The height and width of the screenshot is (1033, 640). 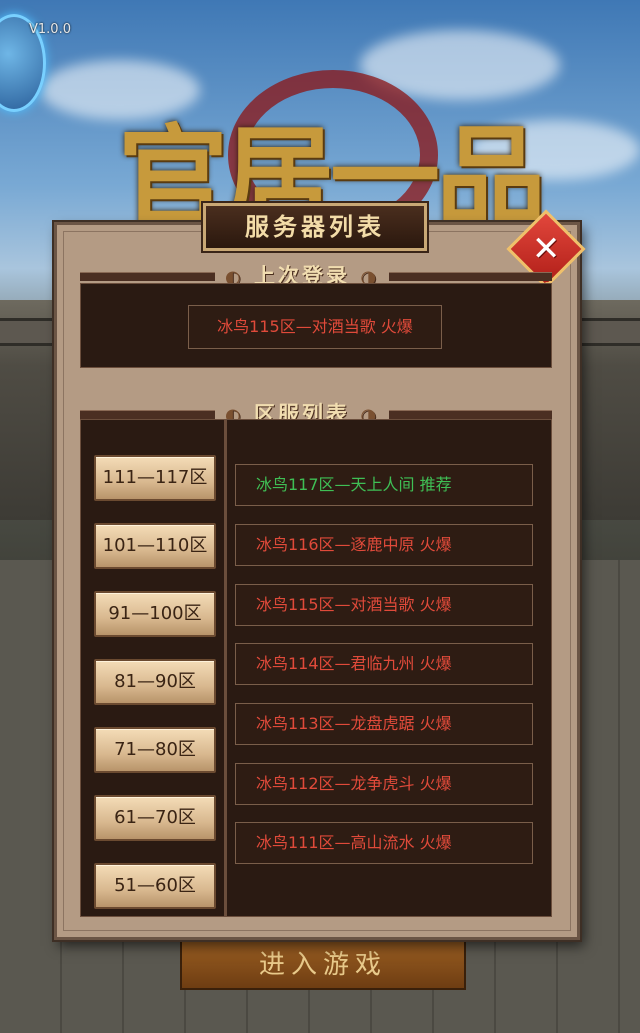 I want to click on server-row: 冰鸟115区—对酒当歌 火爆, so click(x=384, y=605).